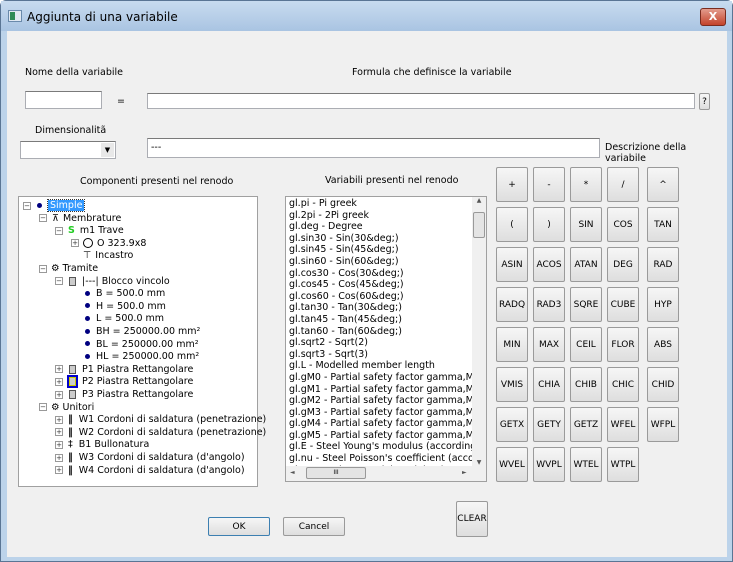  Describe the element at coordinates (89, 231) in the screenshot. I see `tree-node: − Sm1 Trave` at that location.